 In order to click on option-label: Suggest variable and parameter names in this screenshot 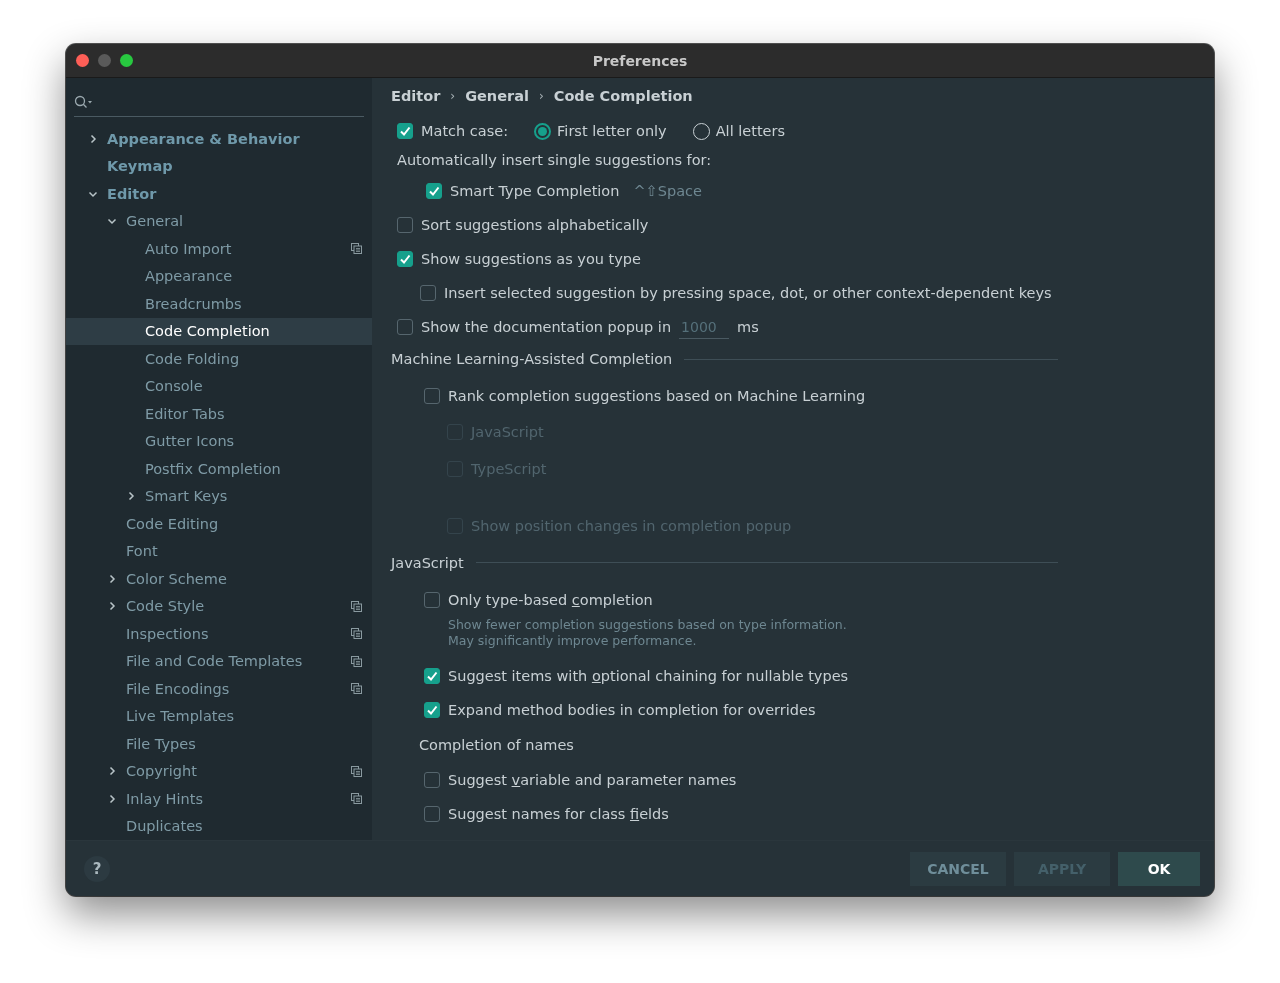, I will do `click(592, 779)`.